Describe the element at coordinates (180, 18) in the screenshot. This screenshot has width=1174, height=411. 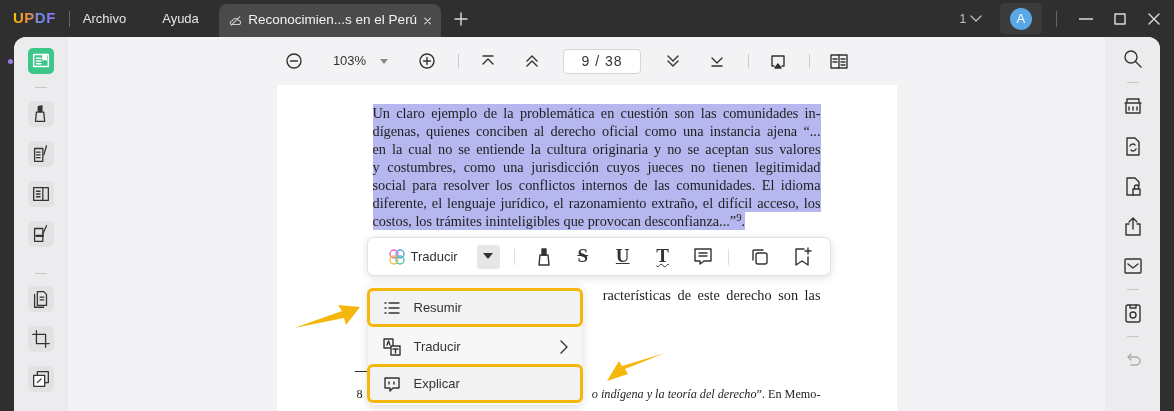
I see `menu-item: Ayuda` at that location.